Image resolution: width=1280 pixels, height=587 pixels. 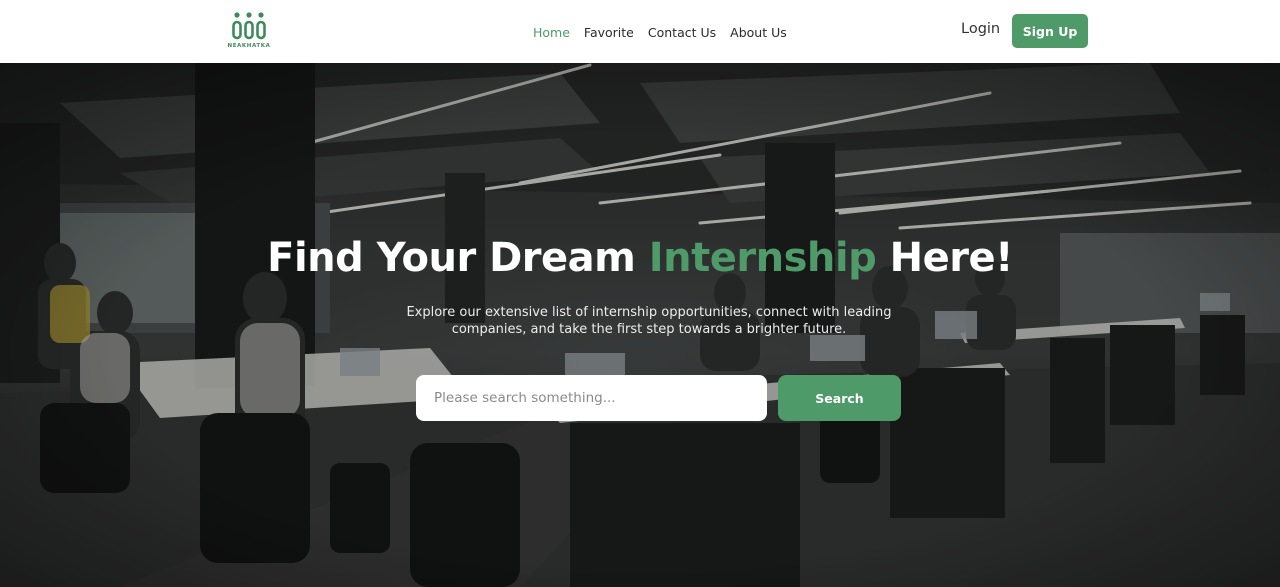 I want to click on search-input, so click(x=591, y=398).